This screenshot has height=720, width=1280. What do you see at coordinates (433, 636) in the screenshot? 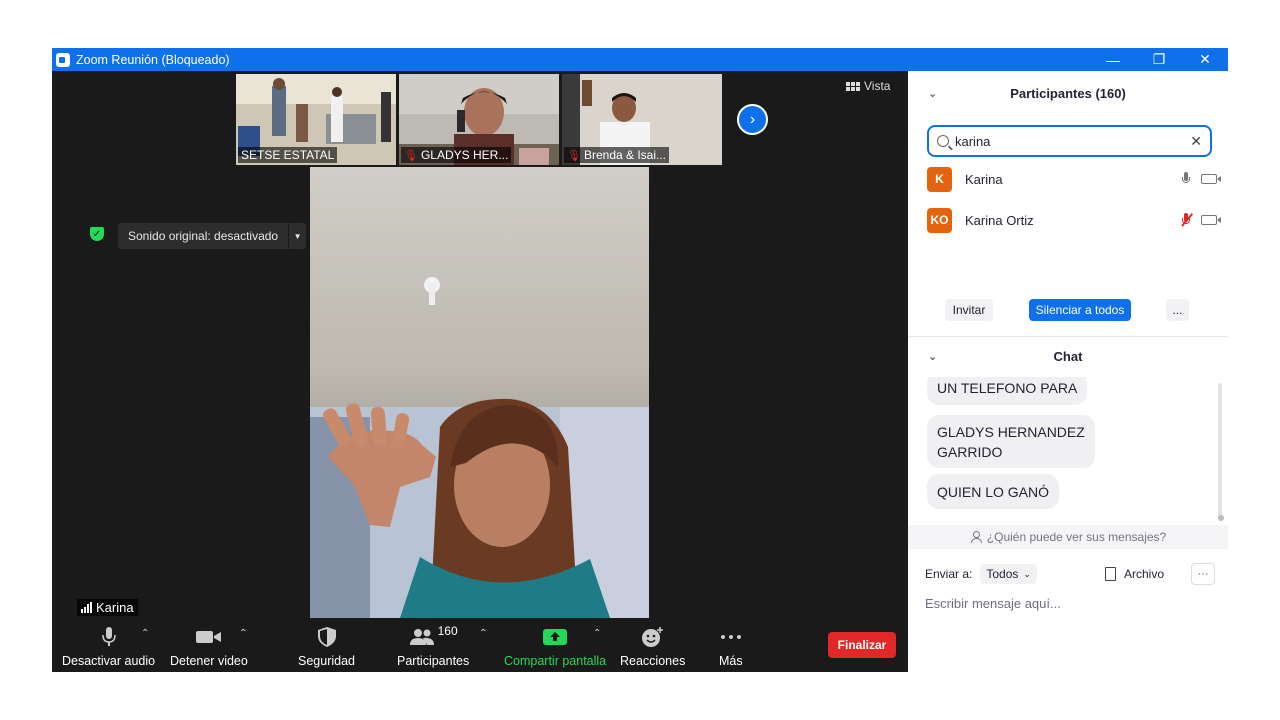
I see `participants-icon: 160` at bounding box center [433, 636].